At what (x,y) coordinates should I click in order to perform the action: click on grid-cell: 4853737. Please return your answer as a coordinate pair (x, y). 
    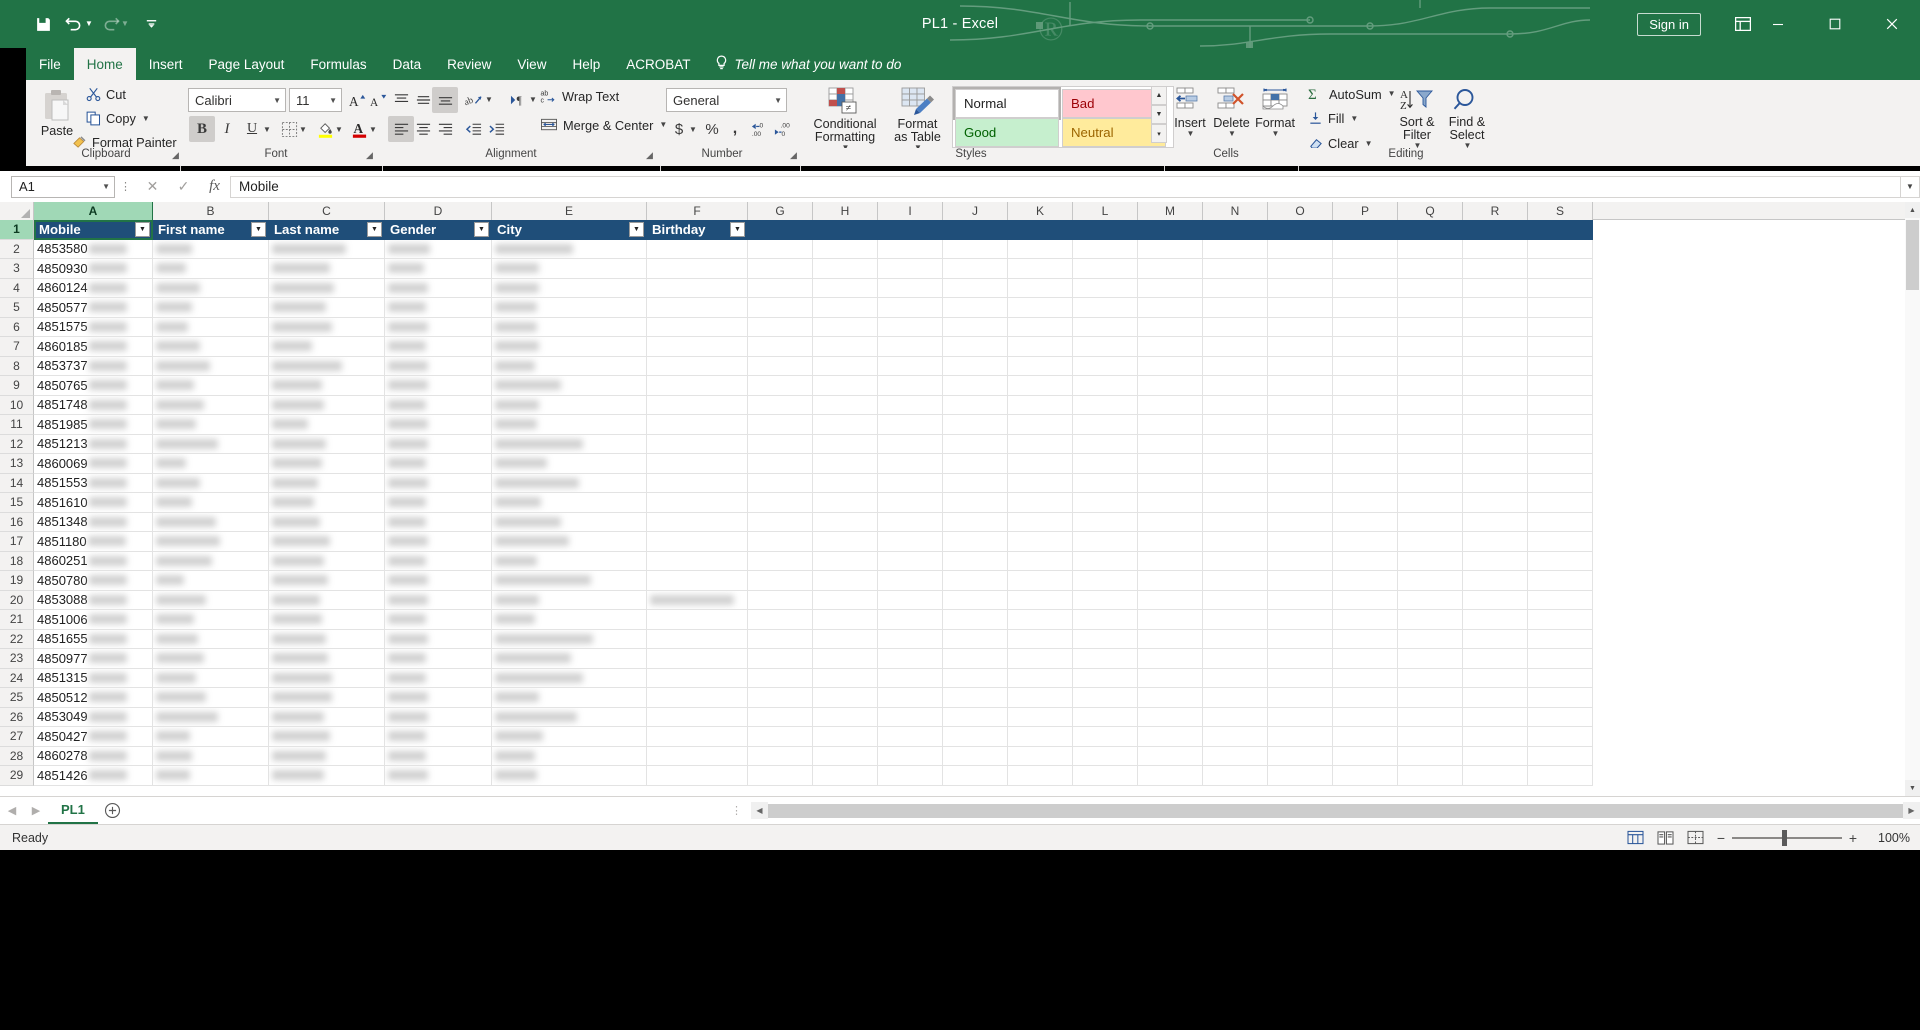
    Looking at the image, I should click on (93, 366).